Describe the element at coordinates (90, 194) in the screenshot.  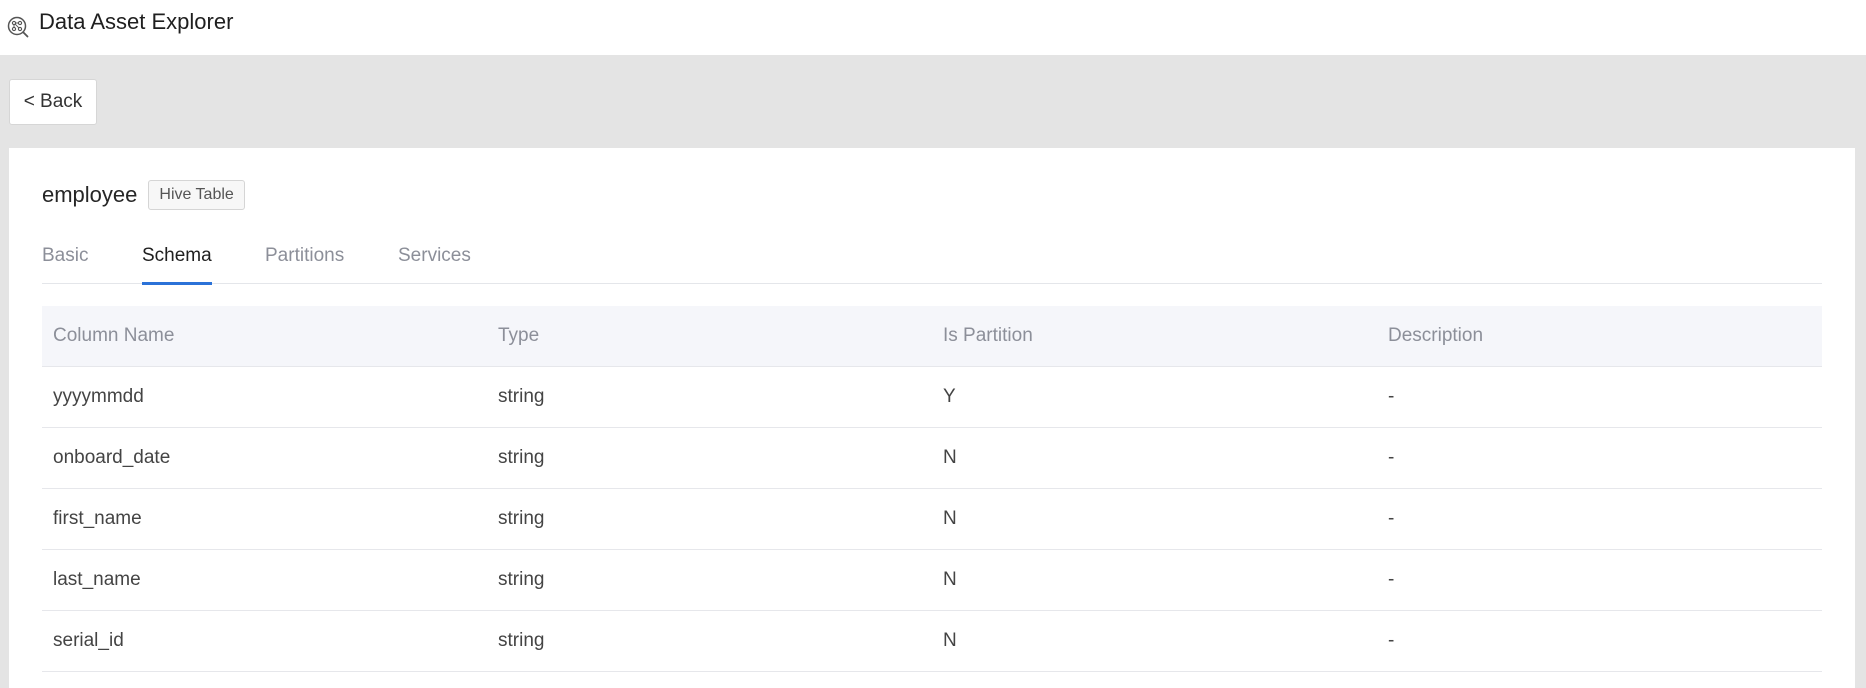
I see `asset-name: employee` at that location.